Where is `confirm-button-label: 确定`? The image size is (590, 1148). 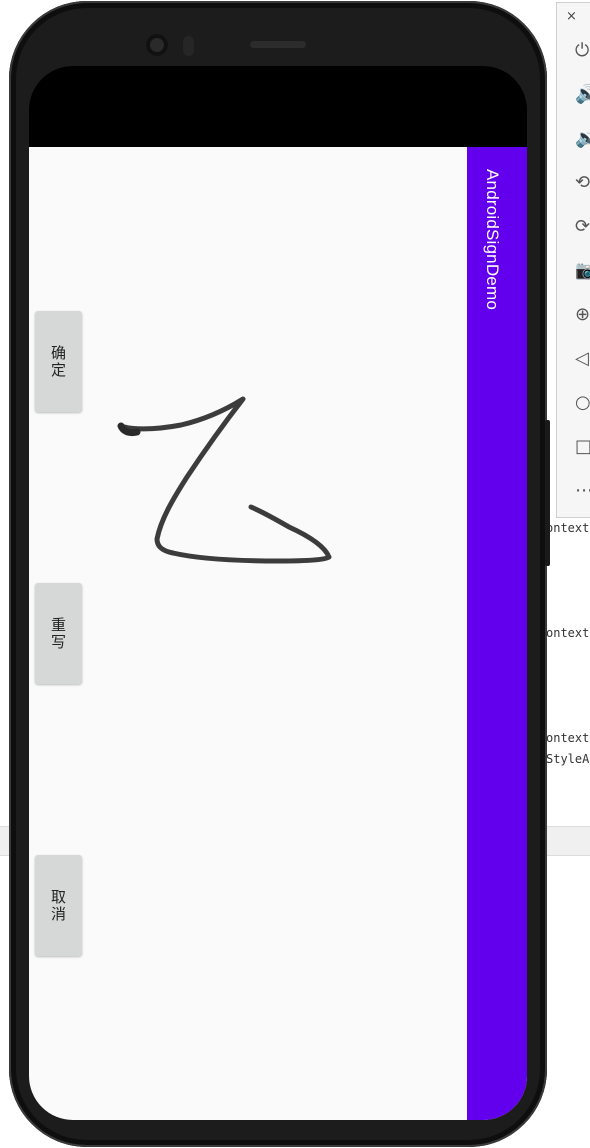
confirm-button-label: 确定 is located at coordinates (58, 361).